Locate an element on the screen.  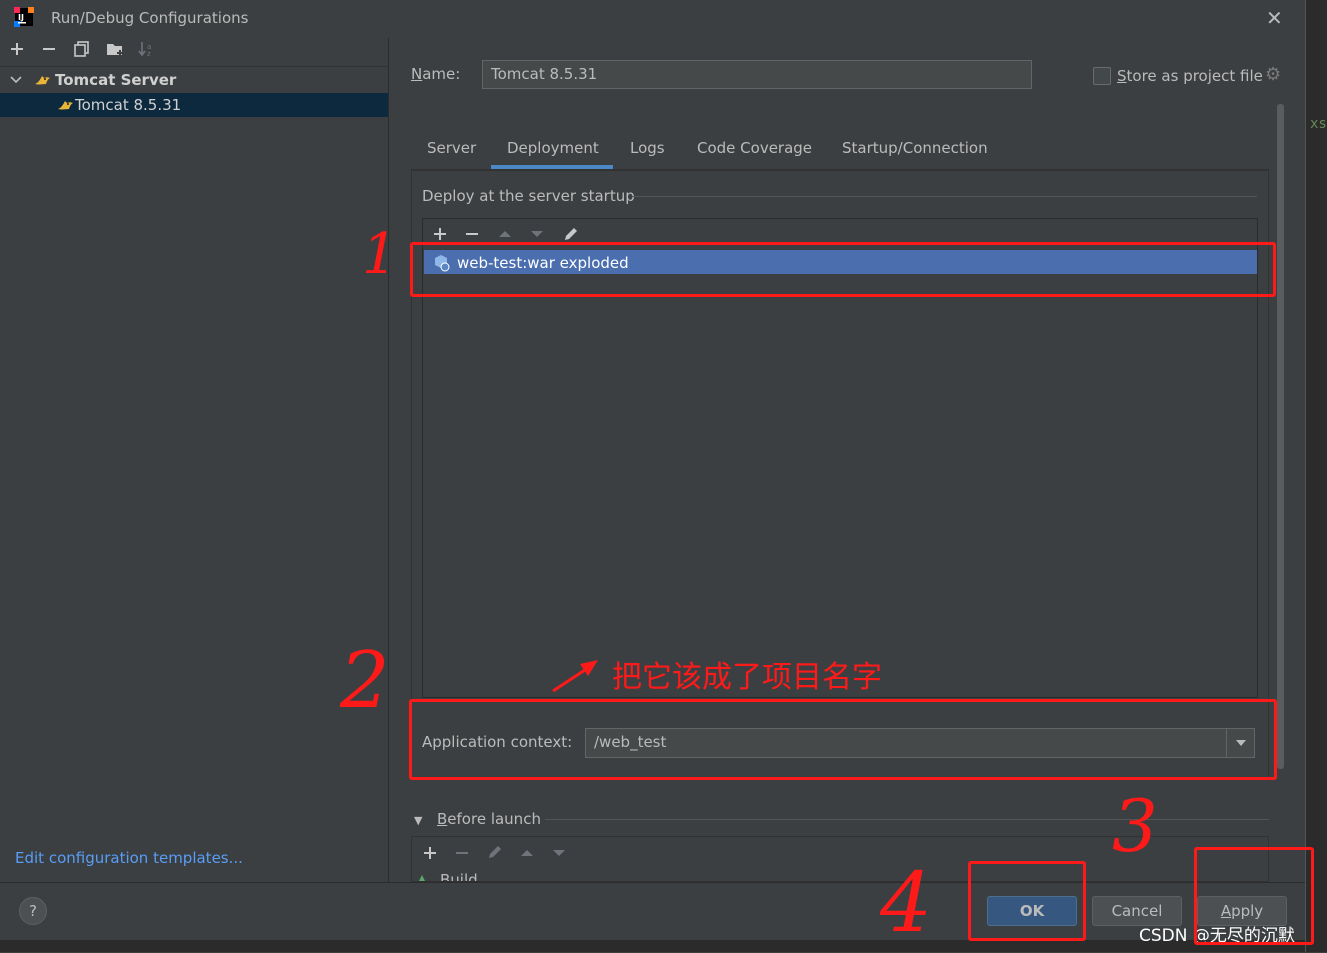
chevron-down-icon is located at coordinates (16, 80).